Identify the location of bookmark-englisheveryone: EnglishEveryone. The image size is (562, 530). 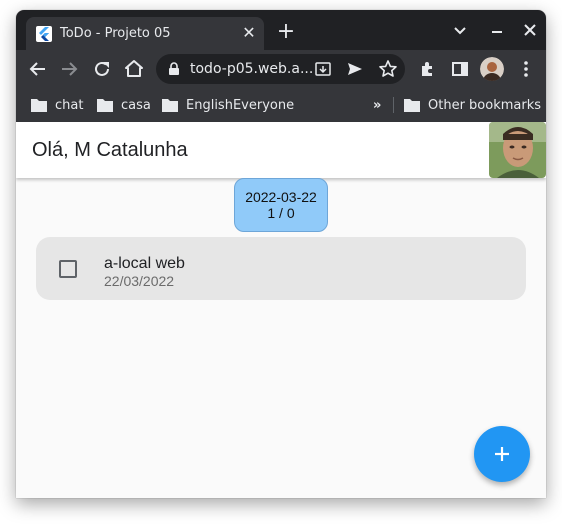
(228, 105).